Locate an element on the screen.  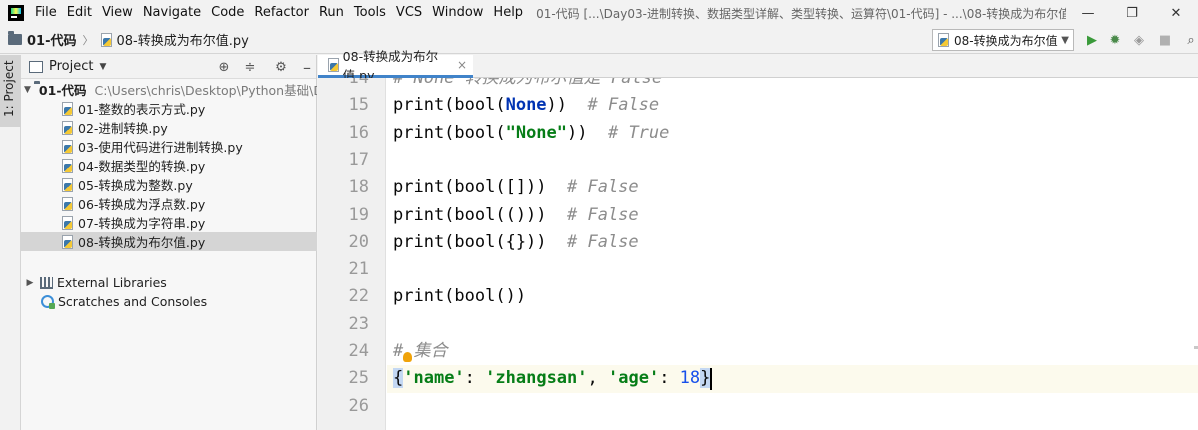
run-button: ▶ is located at coordinates (1092, 40).